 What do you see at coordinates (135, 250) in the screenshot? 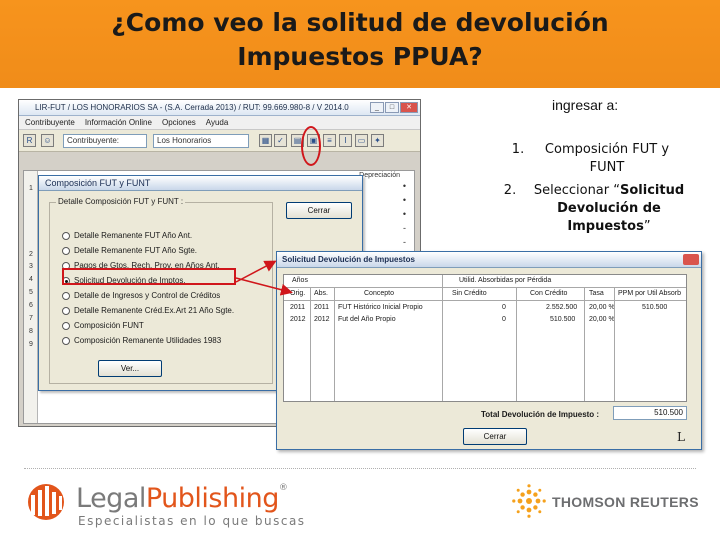
I see `option-remanente-fut-sgte: Detalle Remanente FUT Año Sgte.` at bounding box center [135, 250].